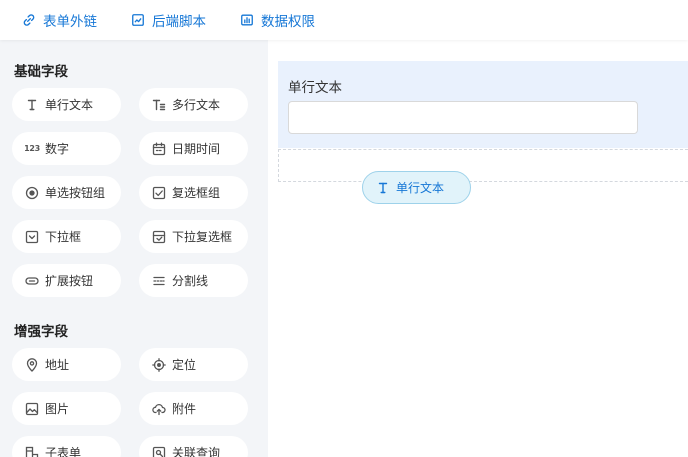 This screenshot has width=688, height=457. What do you see at coordinates (41, 332) in the screenshot?
I see `section-title-enhanced-fields: 增强字段` at bounding box center [41, 332].